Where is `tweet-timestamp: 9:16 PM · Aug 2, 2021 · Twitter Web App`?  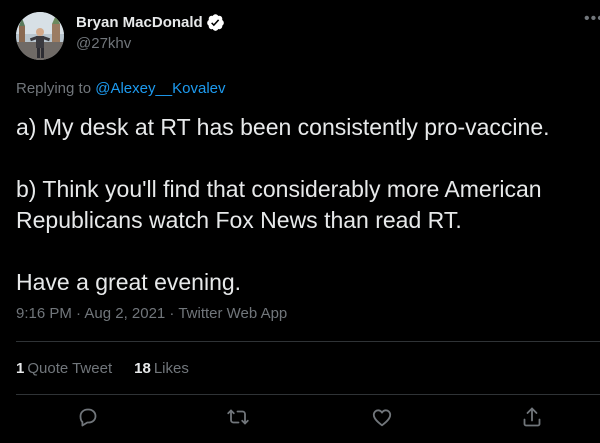 tweet-timestamp: 9:16 PM · Aug 2, 2021 · Twitter Web App is located at coordinates (151, 313).